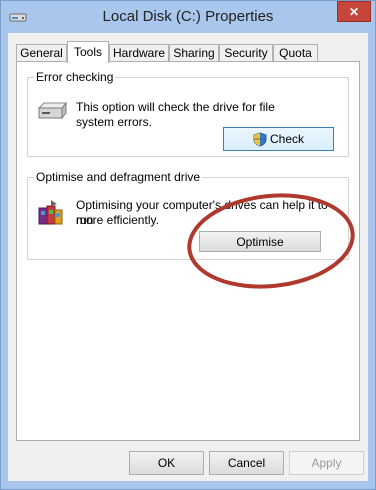 Image resolution: width=376 pixels, height=490 pixels. I want to click on defragment-icon, so click(50, 212).